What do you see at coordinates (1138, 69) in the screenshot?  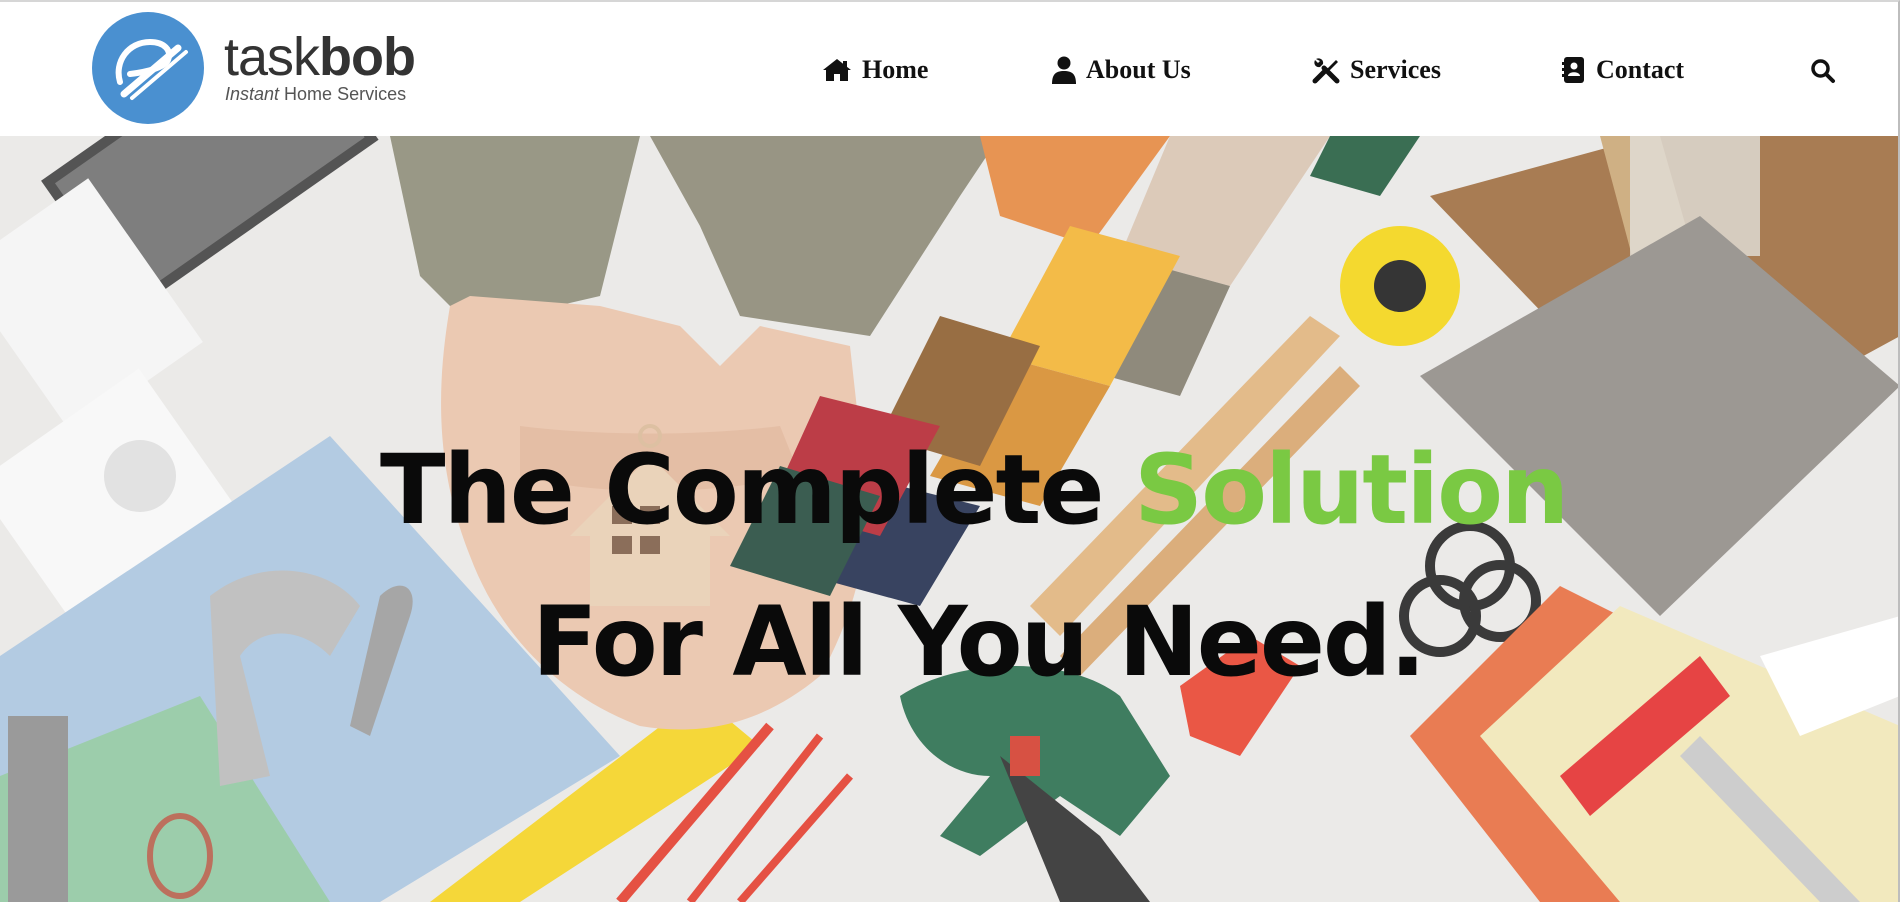 I see `nav-item-label: About Us` at bounding box center [1138, 69].